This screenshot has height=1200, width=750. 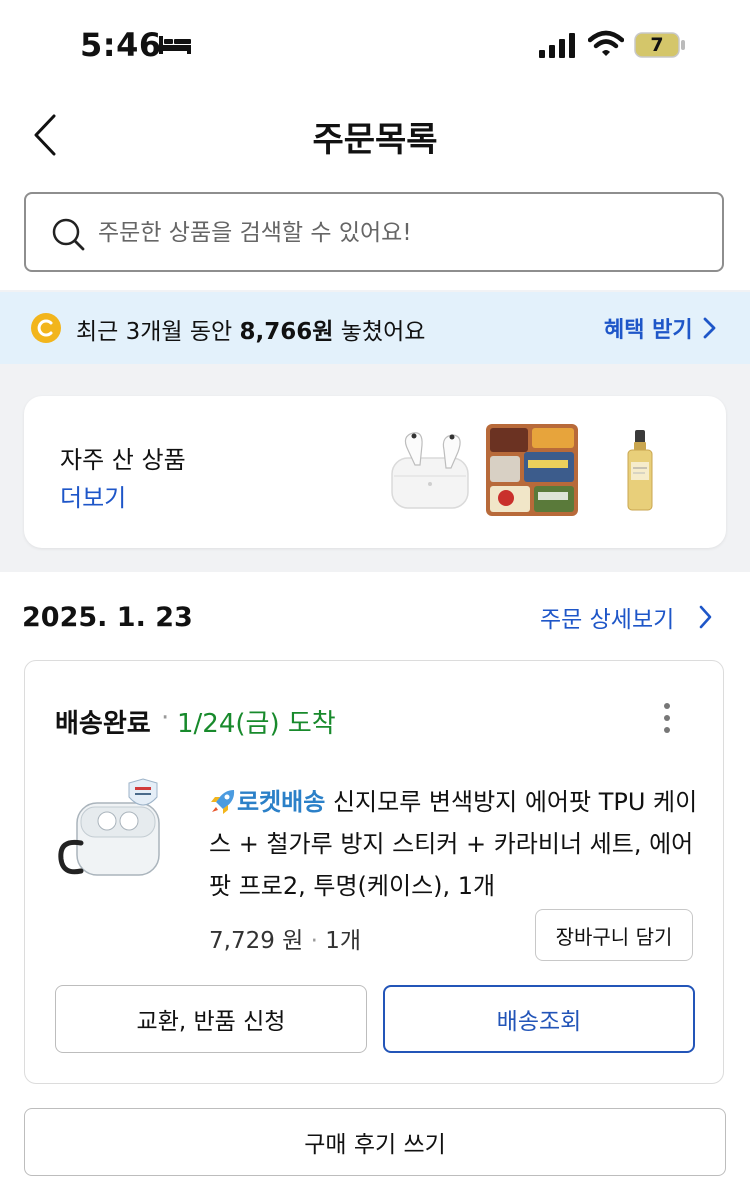 What do you see at coordinates (343, 941) in the screenshot?
I see `product-quantity: 1개` at bounding box center [343, 941].